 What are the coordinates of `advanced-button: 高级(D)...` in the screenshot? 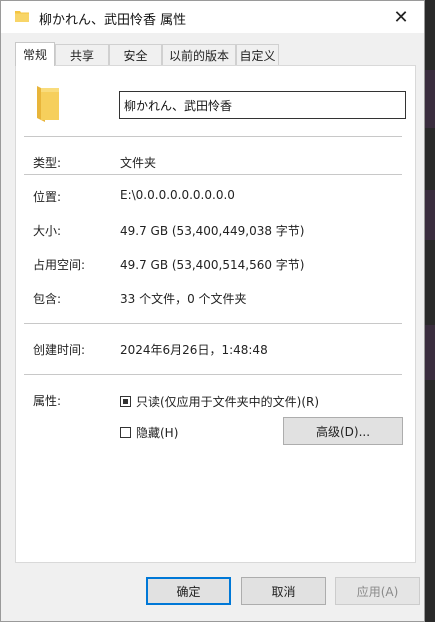 It's located at (343, 431).